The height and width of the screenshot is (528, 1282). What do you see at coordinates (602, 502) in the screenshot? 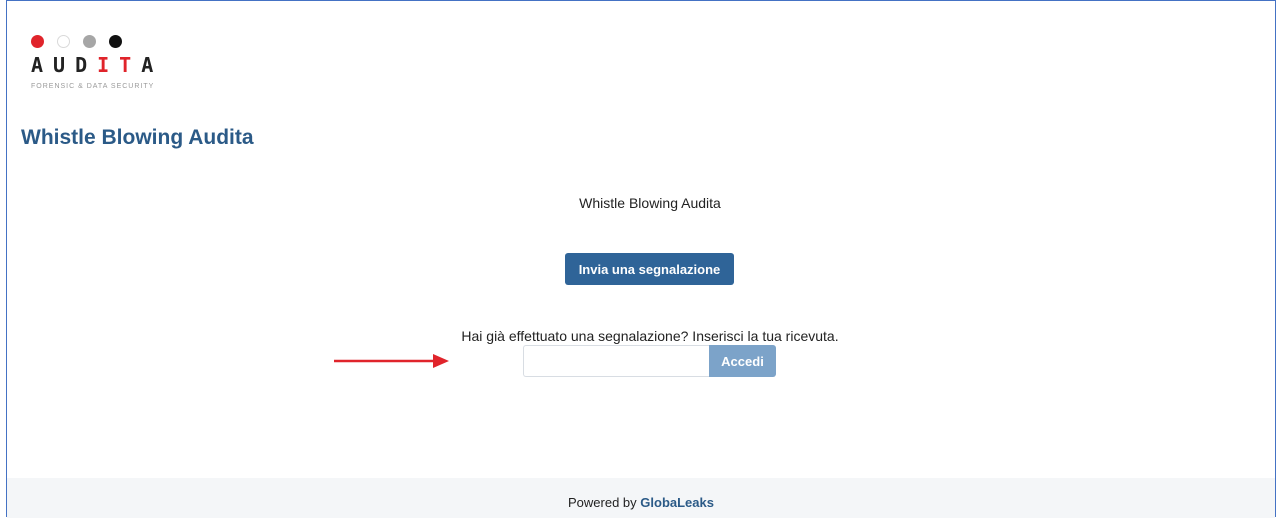
I see `footer-powered-by: Powered by` at bounding box center [602, 502].